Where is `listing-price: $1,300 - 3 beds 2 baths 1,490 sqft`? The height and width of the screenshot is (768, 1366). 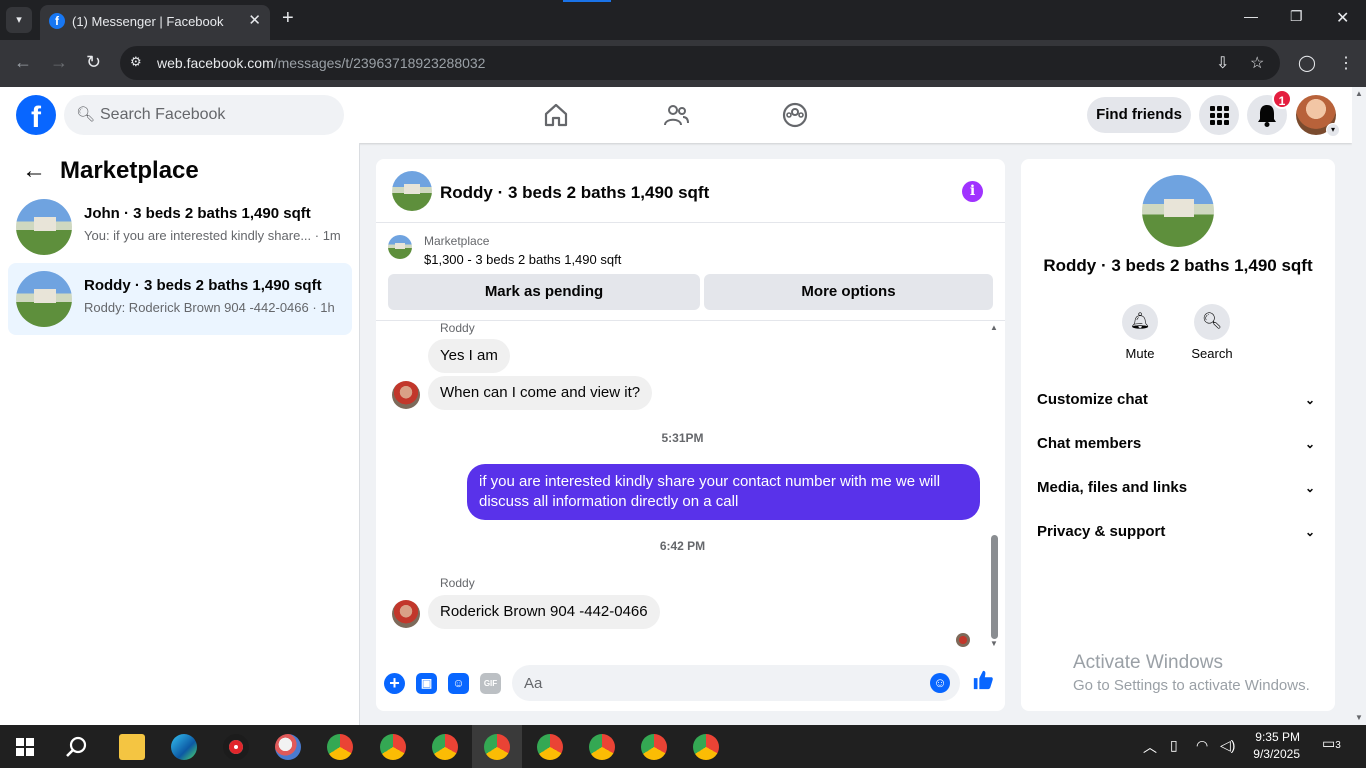
listing-price: $1,300 - 3 beds 2 baths 1,490 sqft is located at coordinates (522, 259).